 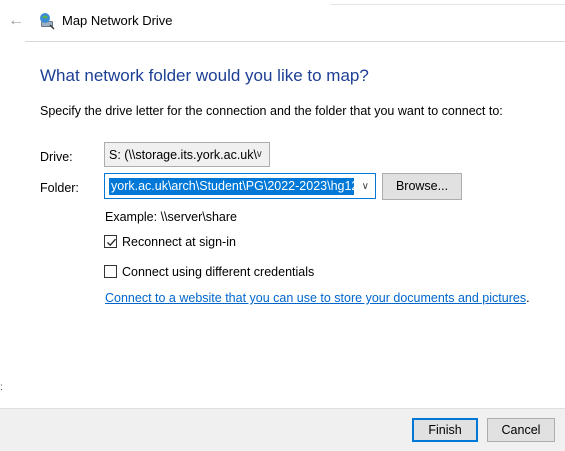 What do you see at coordinates (179, 242) in the screenshot?
I see `reconnect-label: Reconnect at sign-in` at bounding box center [179, 242].